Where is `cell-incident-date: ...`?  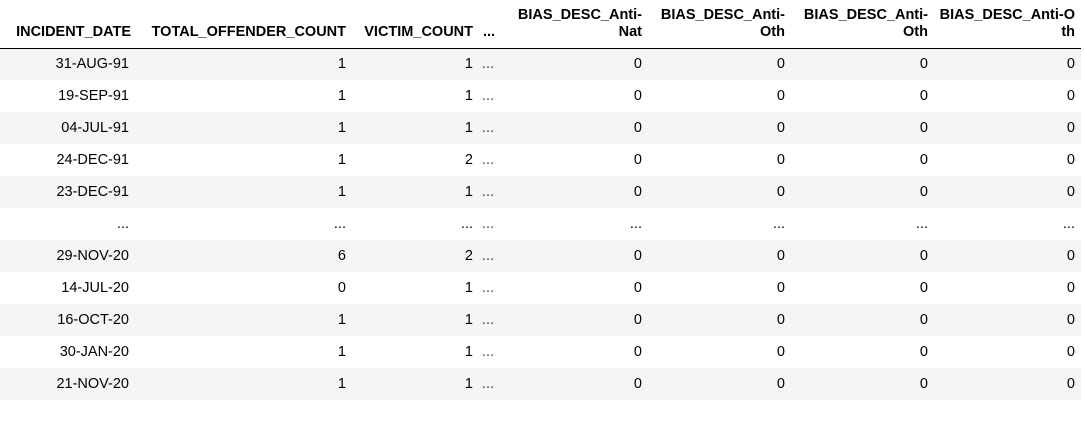 cell-incident-date: ... is located at coordinates (122, 224).